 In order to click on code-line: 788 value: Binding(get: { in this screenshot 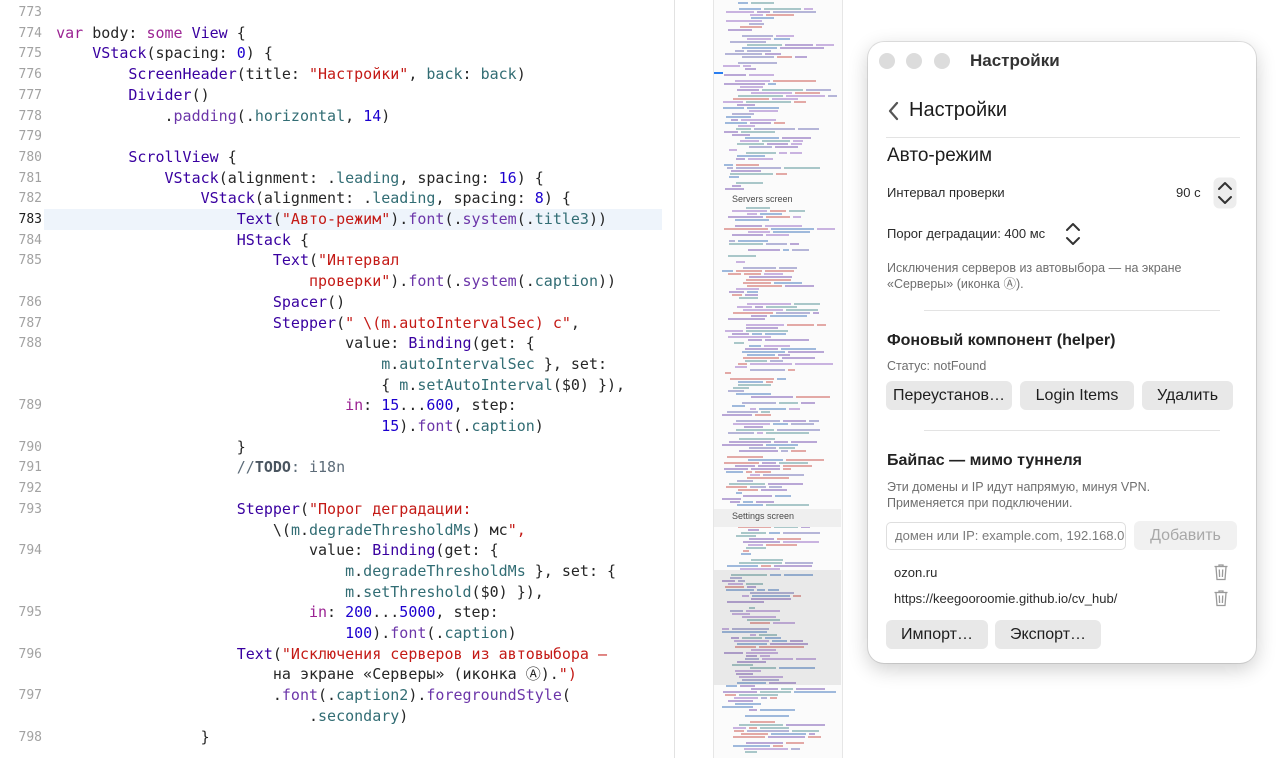, I will do `click(337, 343)`.